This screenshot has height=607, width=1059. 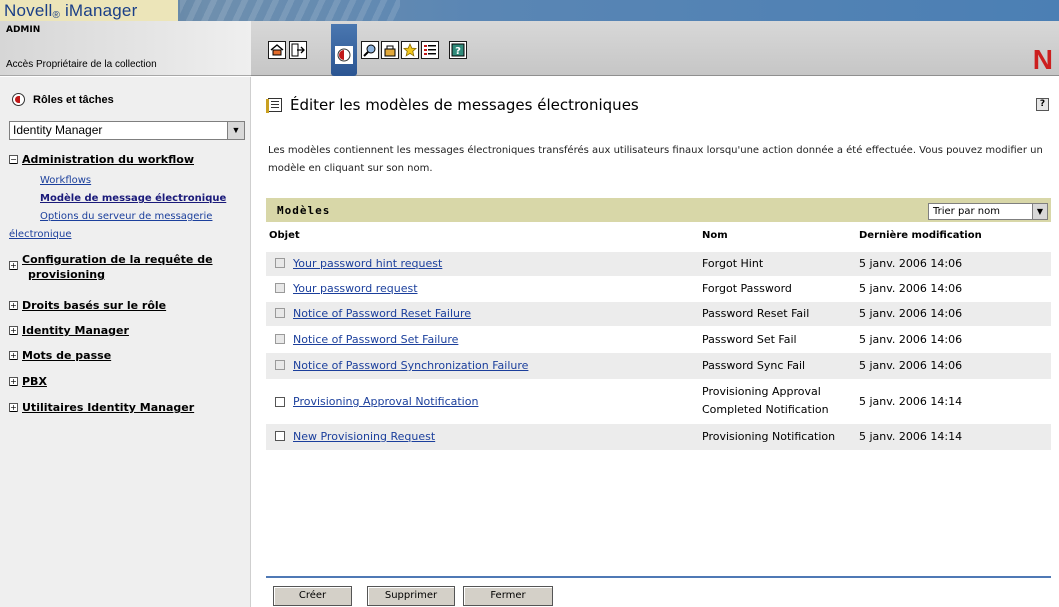 I want to click on template-name: Forgot Hint, so click(x=733, y=263).